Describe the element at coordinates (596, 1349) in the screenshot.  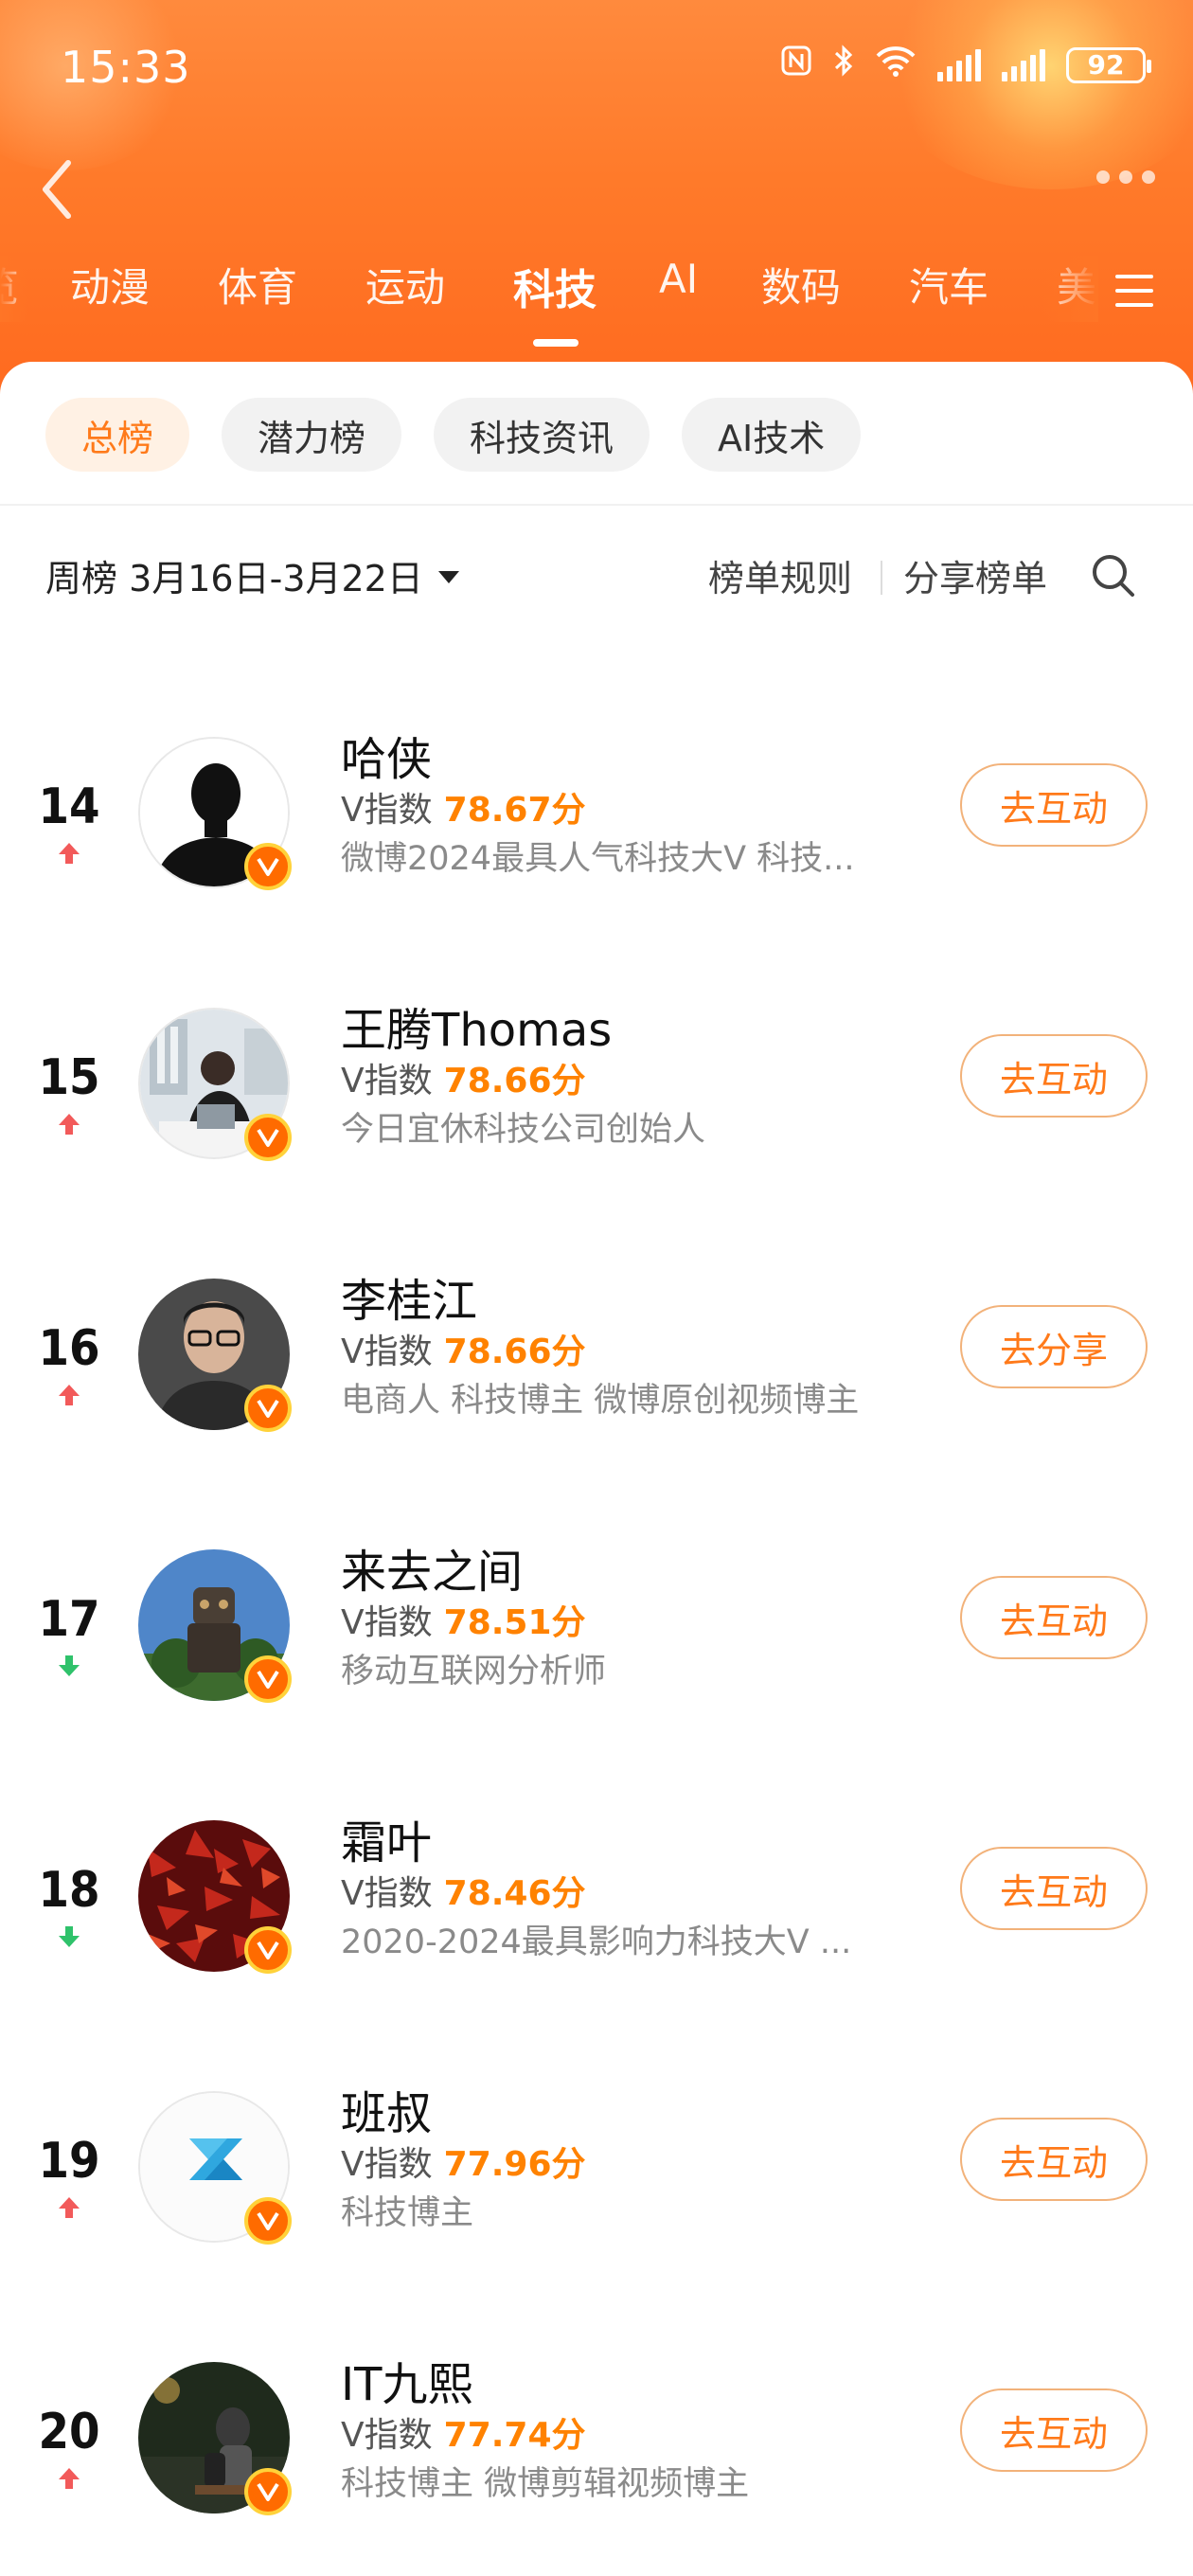
I see `list-item: 16 李桂江 V指数 78.66分 电商人 科技博主 微博原创视频博主 去分享` at that location.